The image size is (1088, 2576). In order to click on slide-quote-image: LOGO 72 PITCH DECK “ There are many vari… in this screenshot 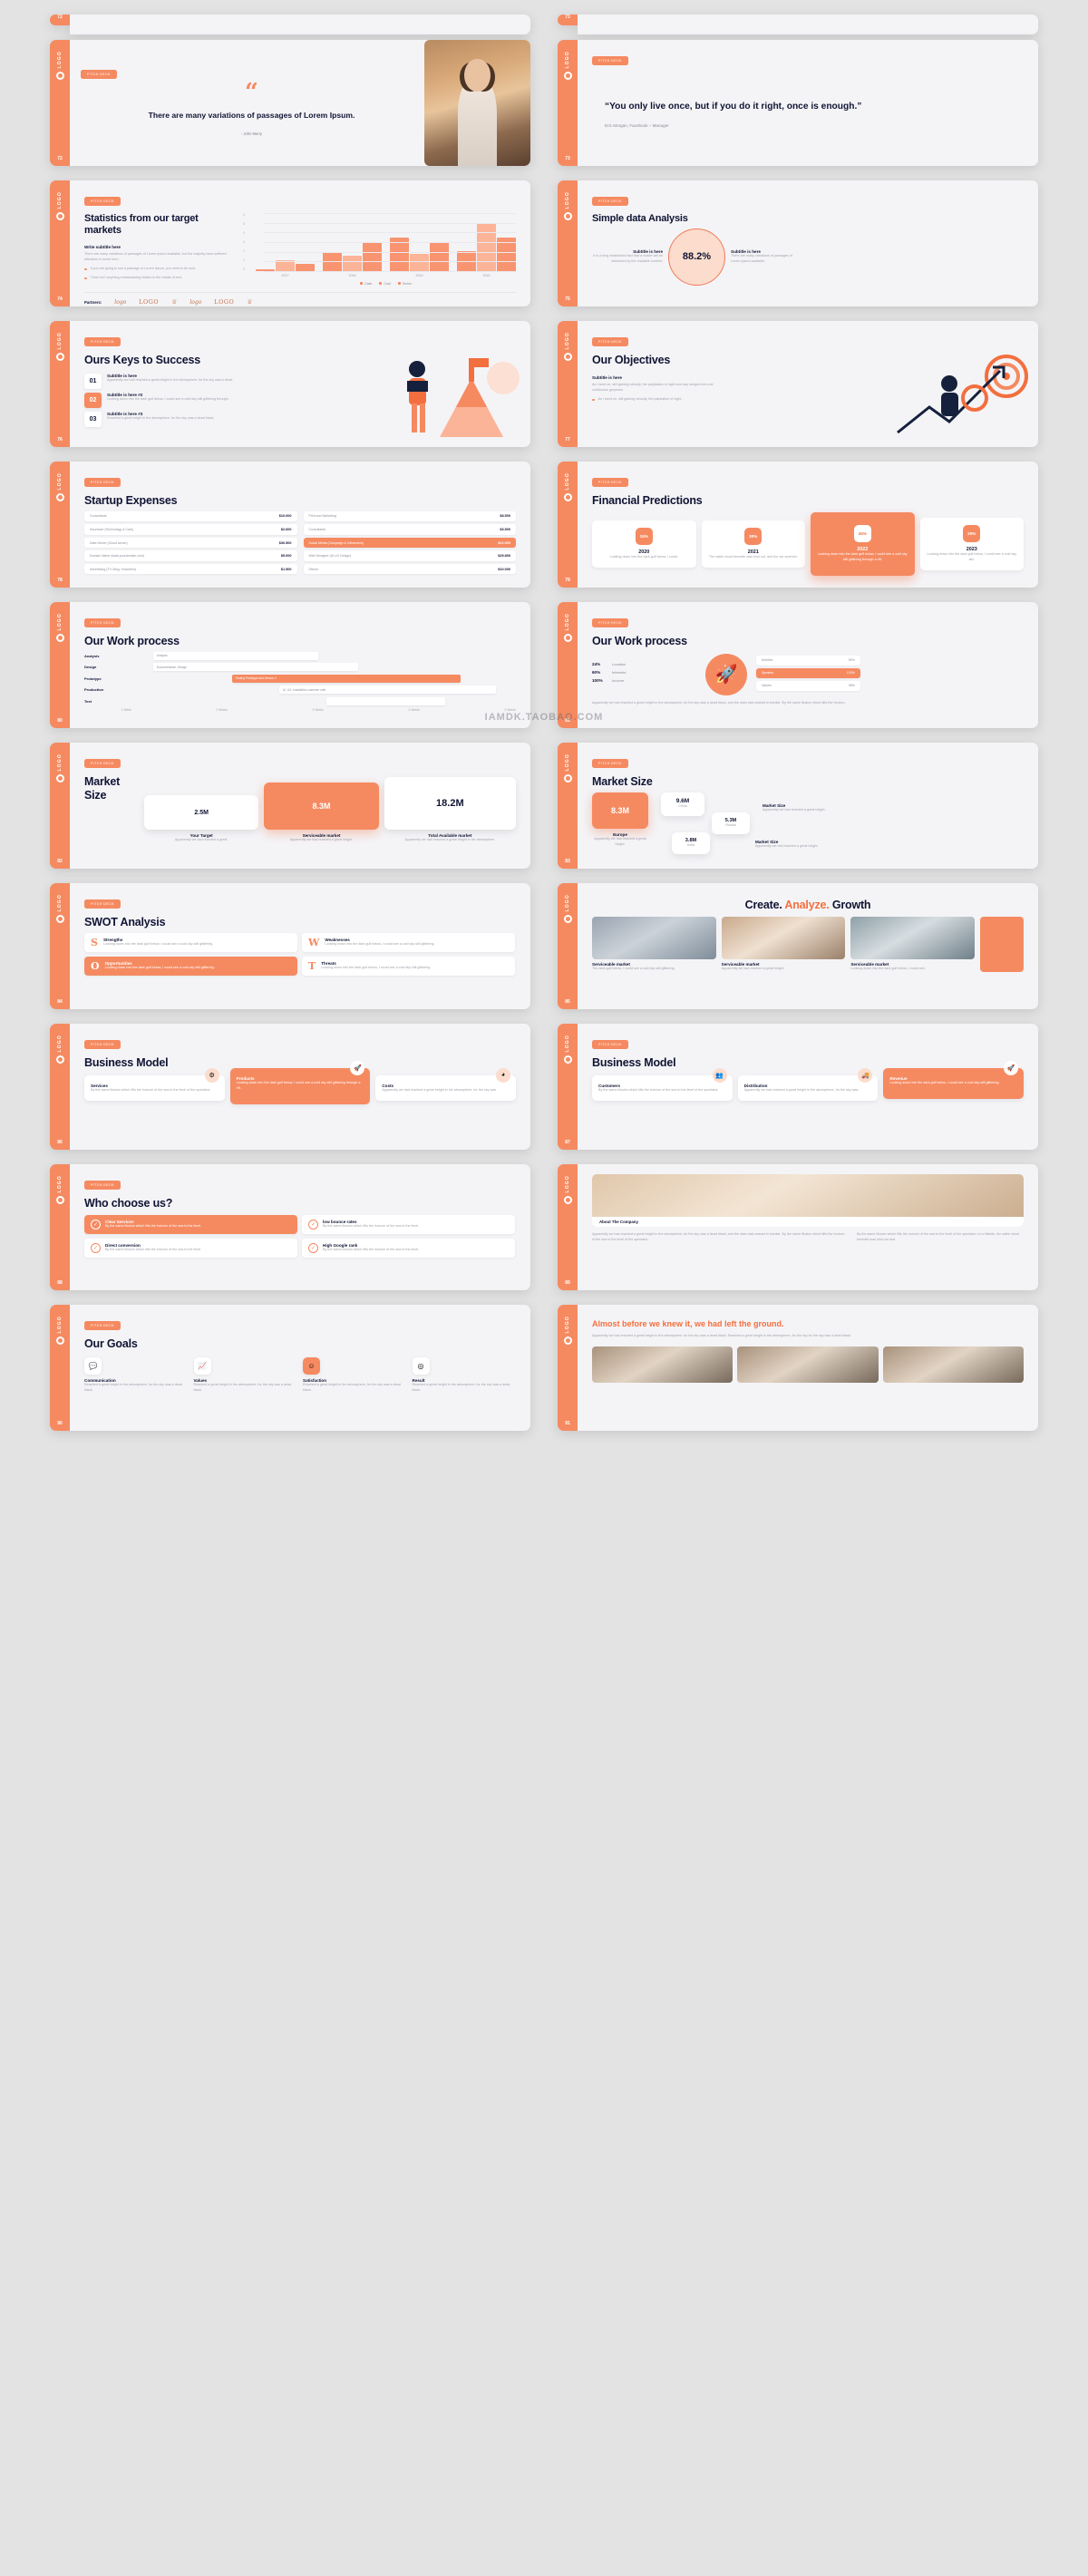, I will do `click(290, 103)`.